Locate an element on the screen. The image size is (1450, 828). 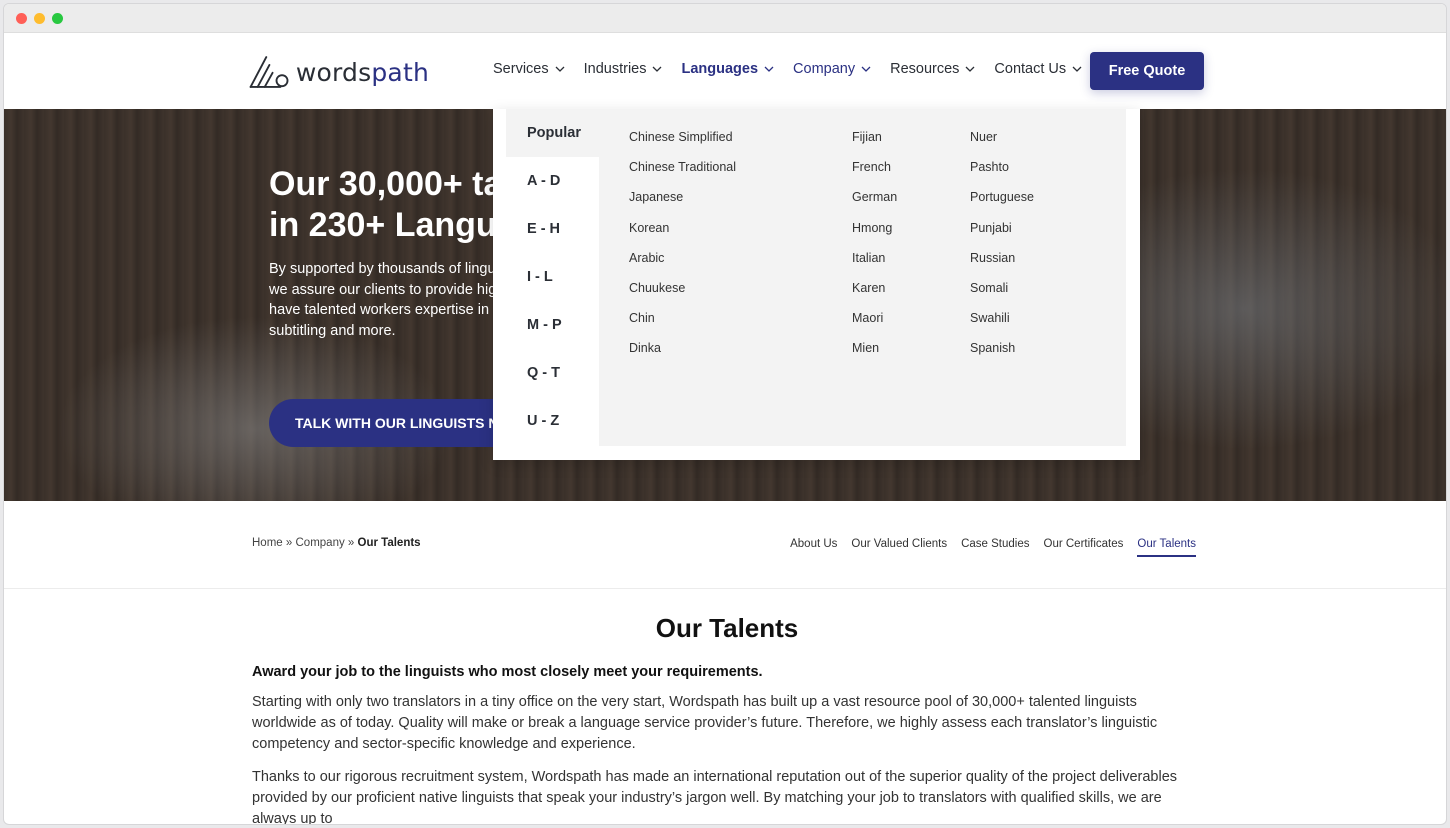
nav-industries: Industries is located at coordinates (623, 69).